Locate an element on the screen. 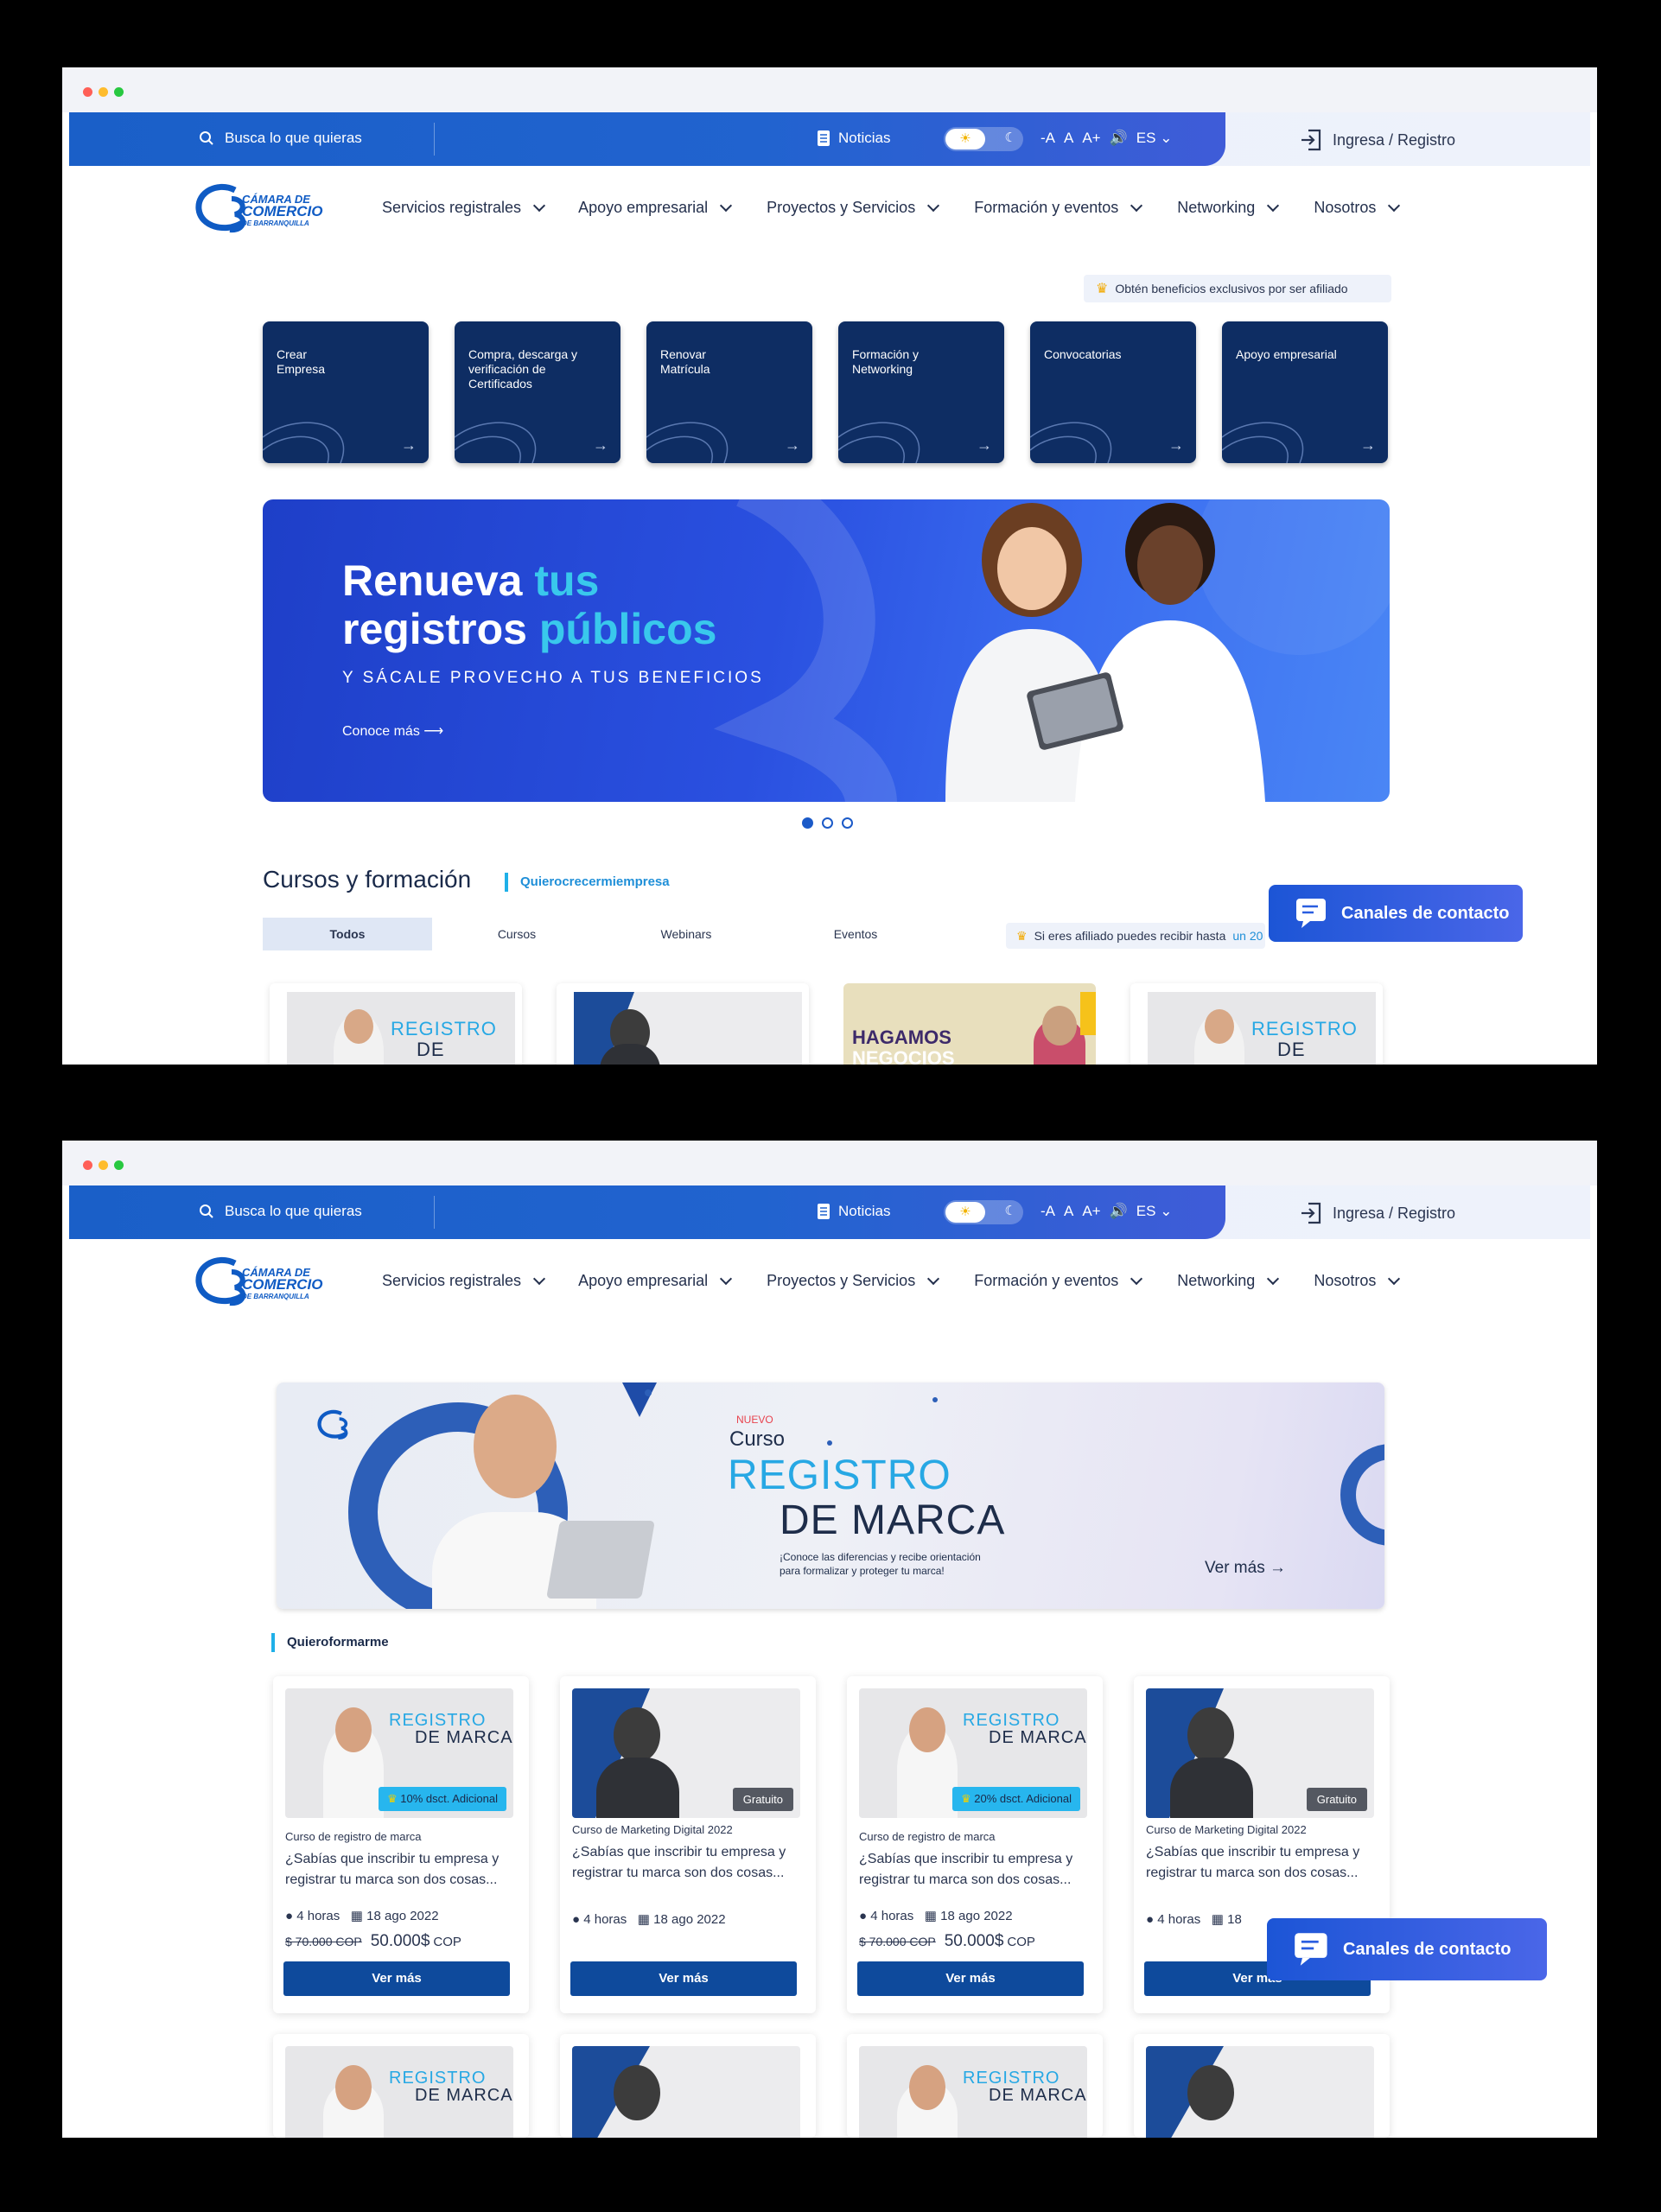  tab-todos: Todos is located at coordinates (347, 934).